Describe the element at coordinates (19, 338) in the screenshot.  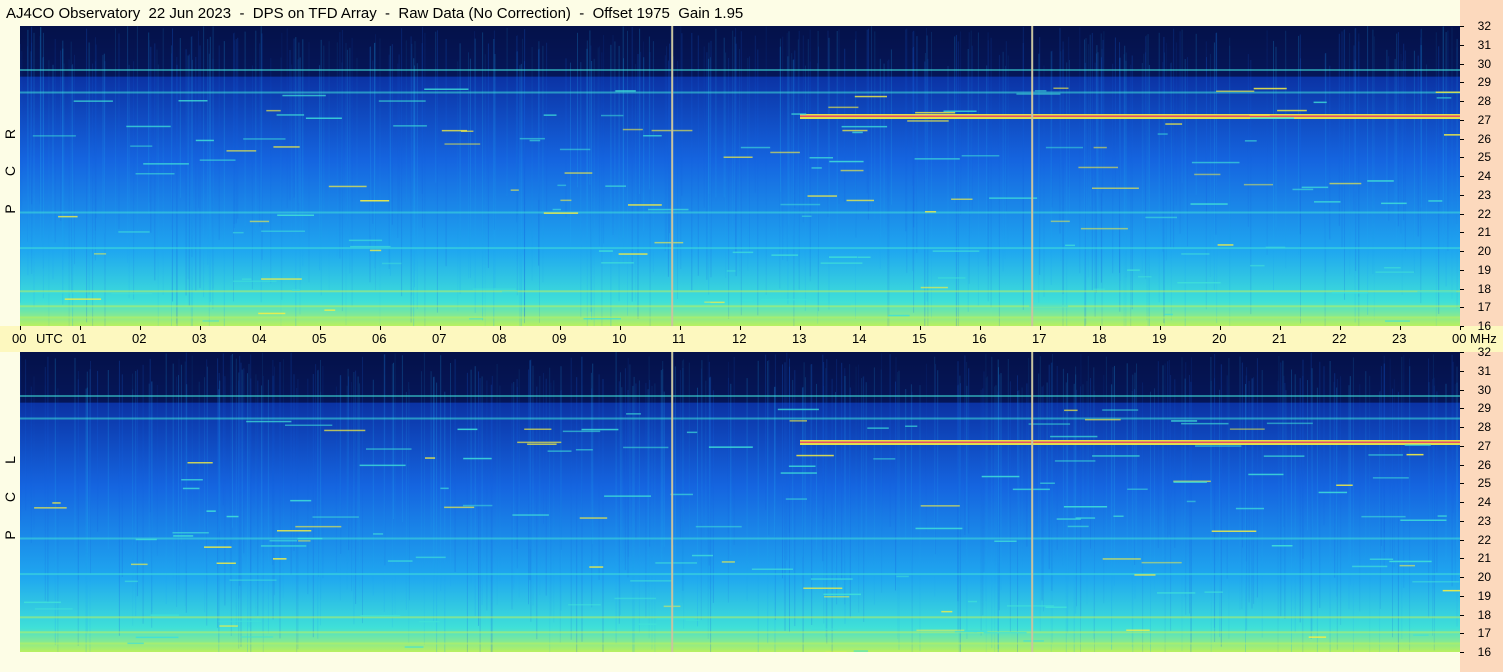
I see `time-tick-label: 00` at that location.